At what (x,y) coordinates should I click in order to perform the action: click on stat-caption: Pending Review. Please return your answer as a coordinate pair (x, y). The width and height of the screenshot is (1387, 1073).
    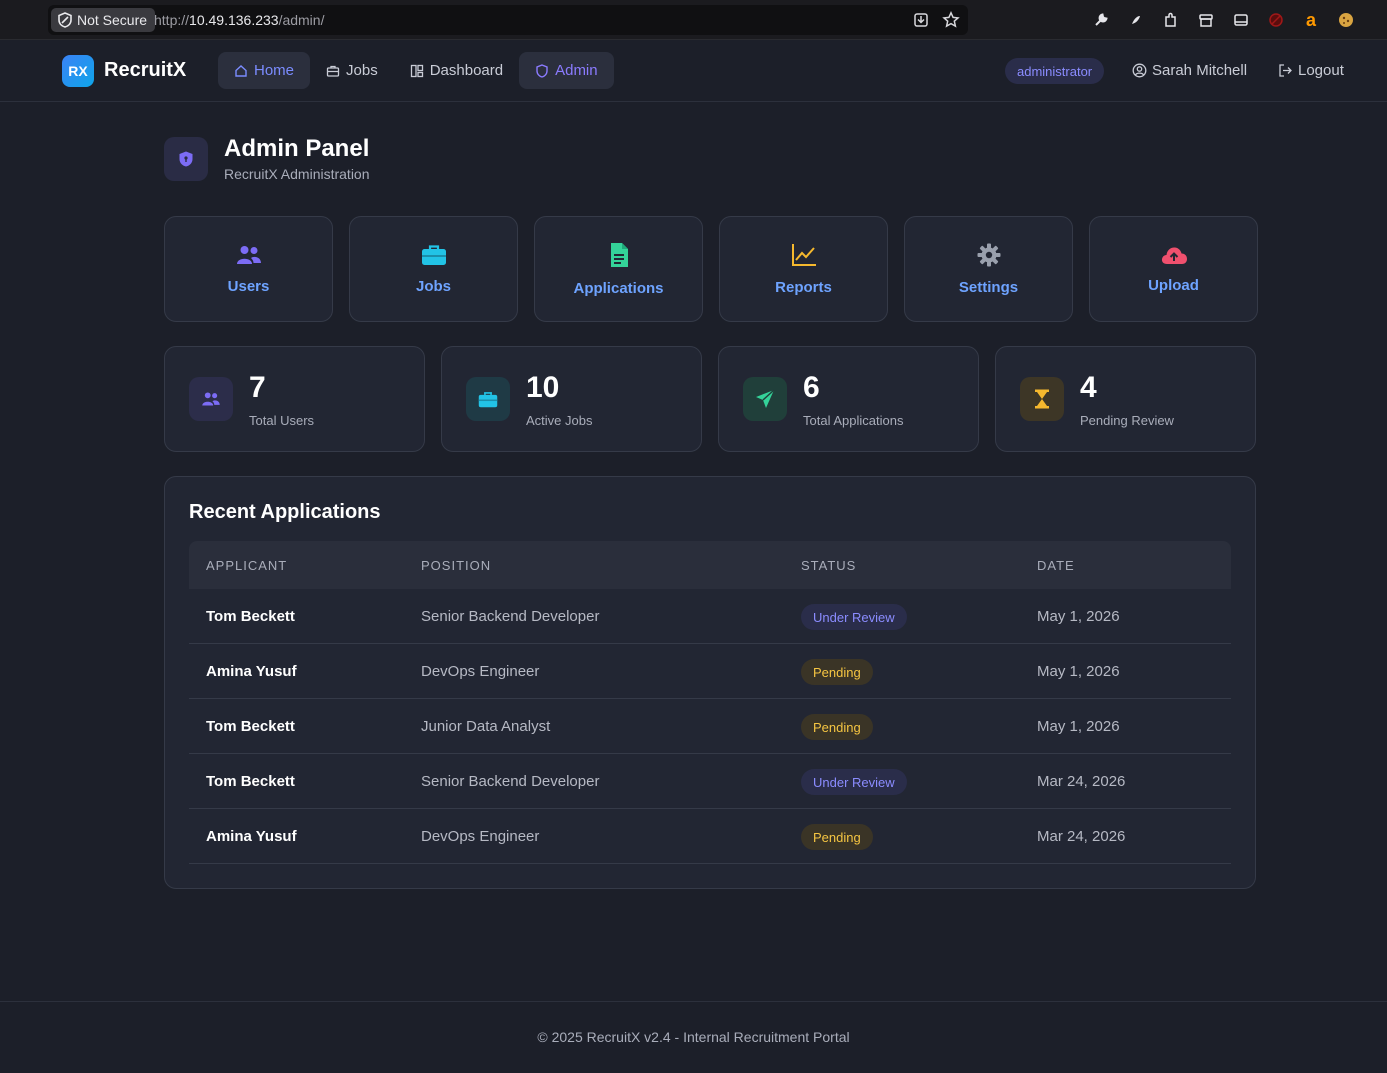
    Looking at the image, I should click on (1127, 420).